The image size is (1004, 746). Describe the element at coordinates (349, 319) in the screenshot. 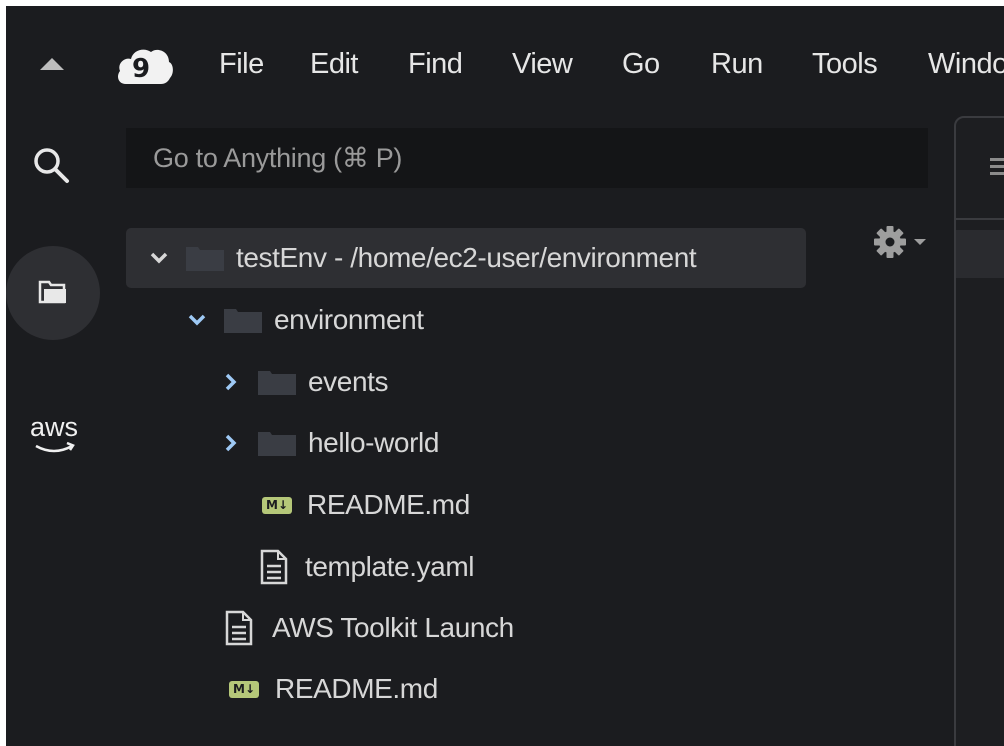

I see `tree-item-label: environment` at that location.